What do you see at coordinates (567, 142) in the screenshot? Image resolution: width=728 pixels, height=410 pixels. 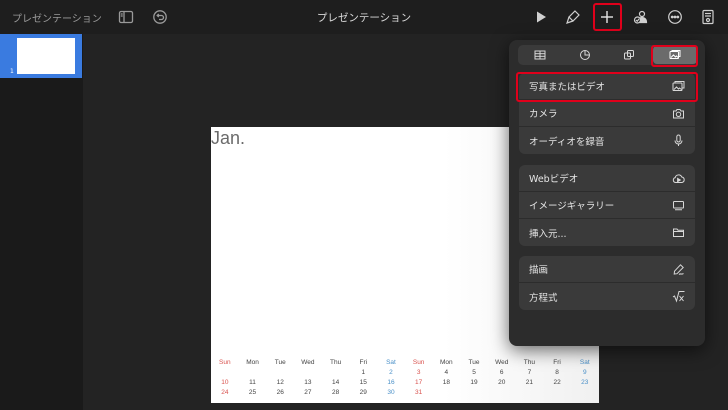 I see `menu-item-label: オーディオを録音` at bounding box center [567, 142].